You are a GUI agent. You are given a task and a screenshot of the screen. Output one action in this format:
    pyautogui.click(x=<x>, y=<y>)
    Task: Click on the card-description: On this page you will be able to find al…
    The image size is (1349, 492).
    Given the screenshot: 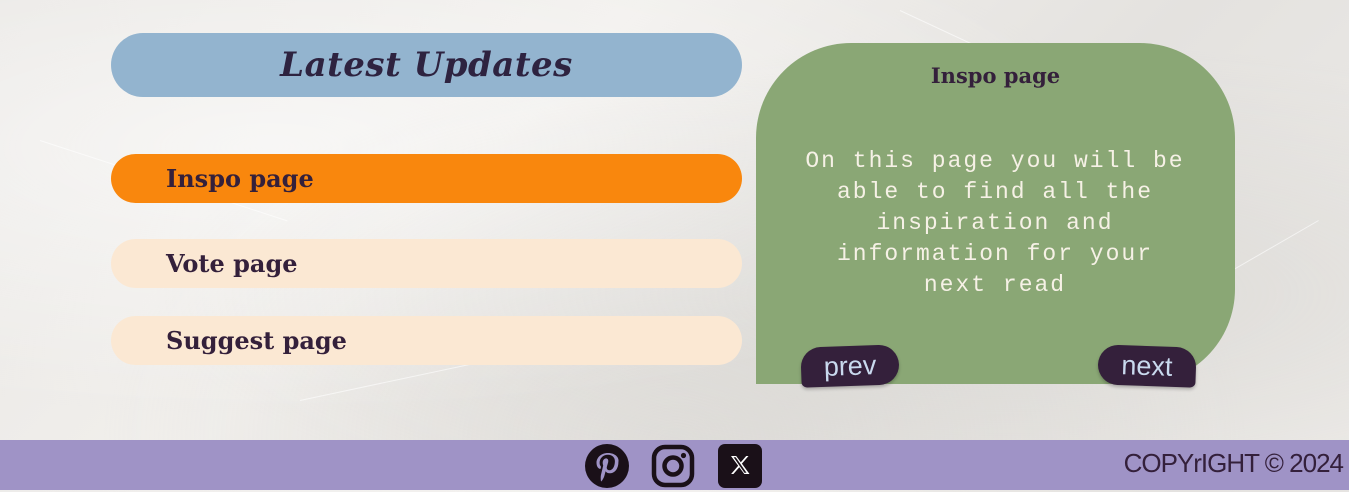 What is the action you would take?
    pyautogui.click(x=995, y=223)
    